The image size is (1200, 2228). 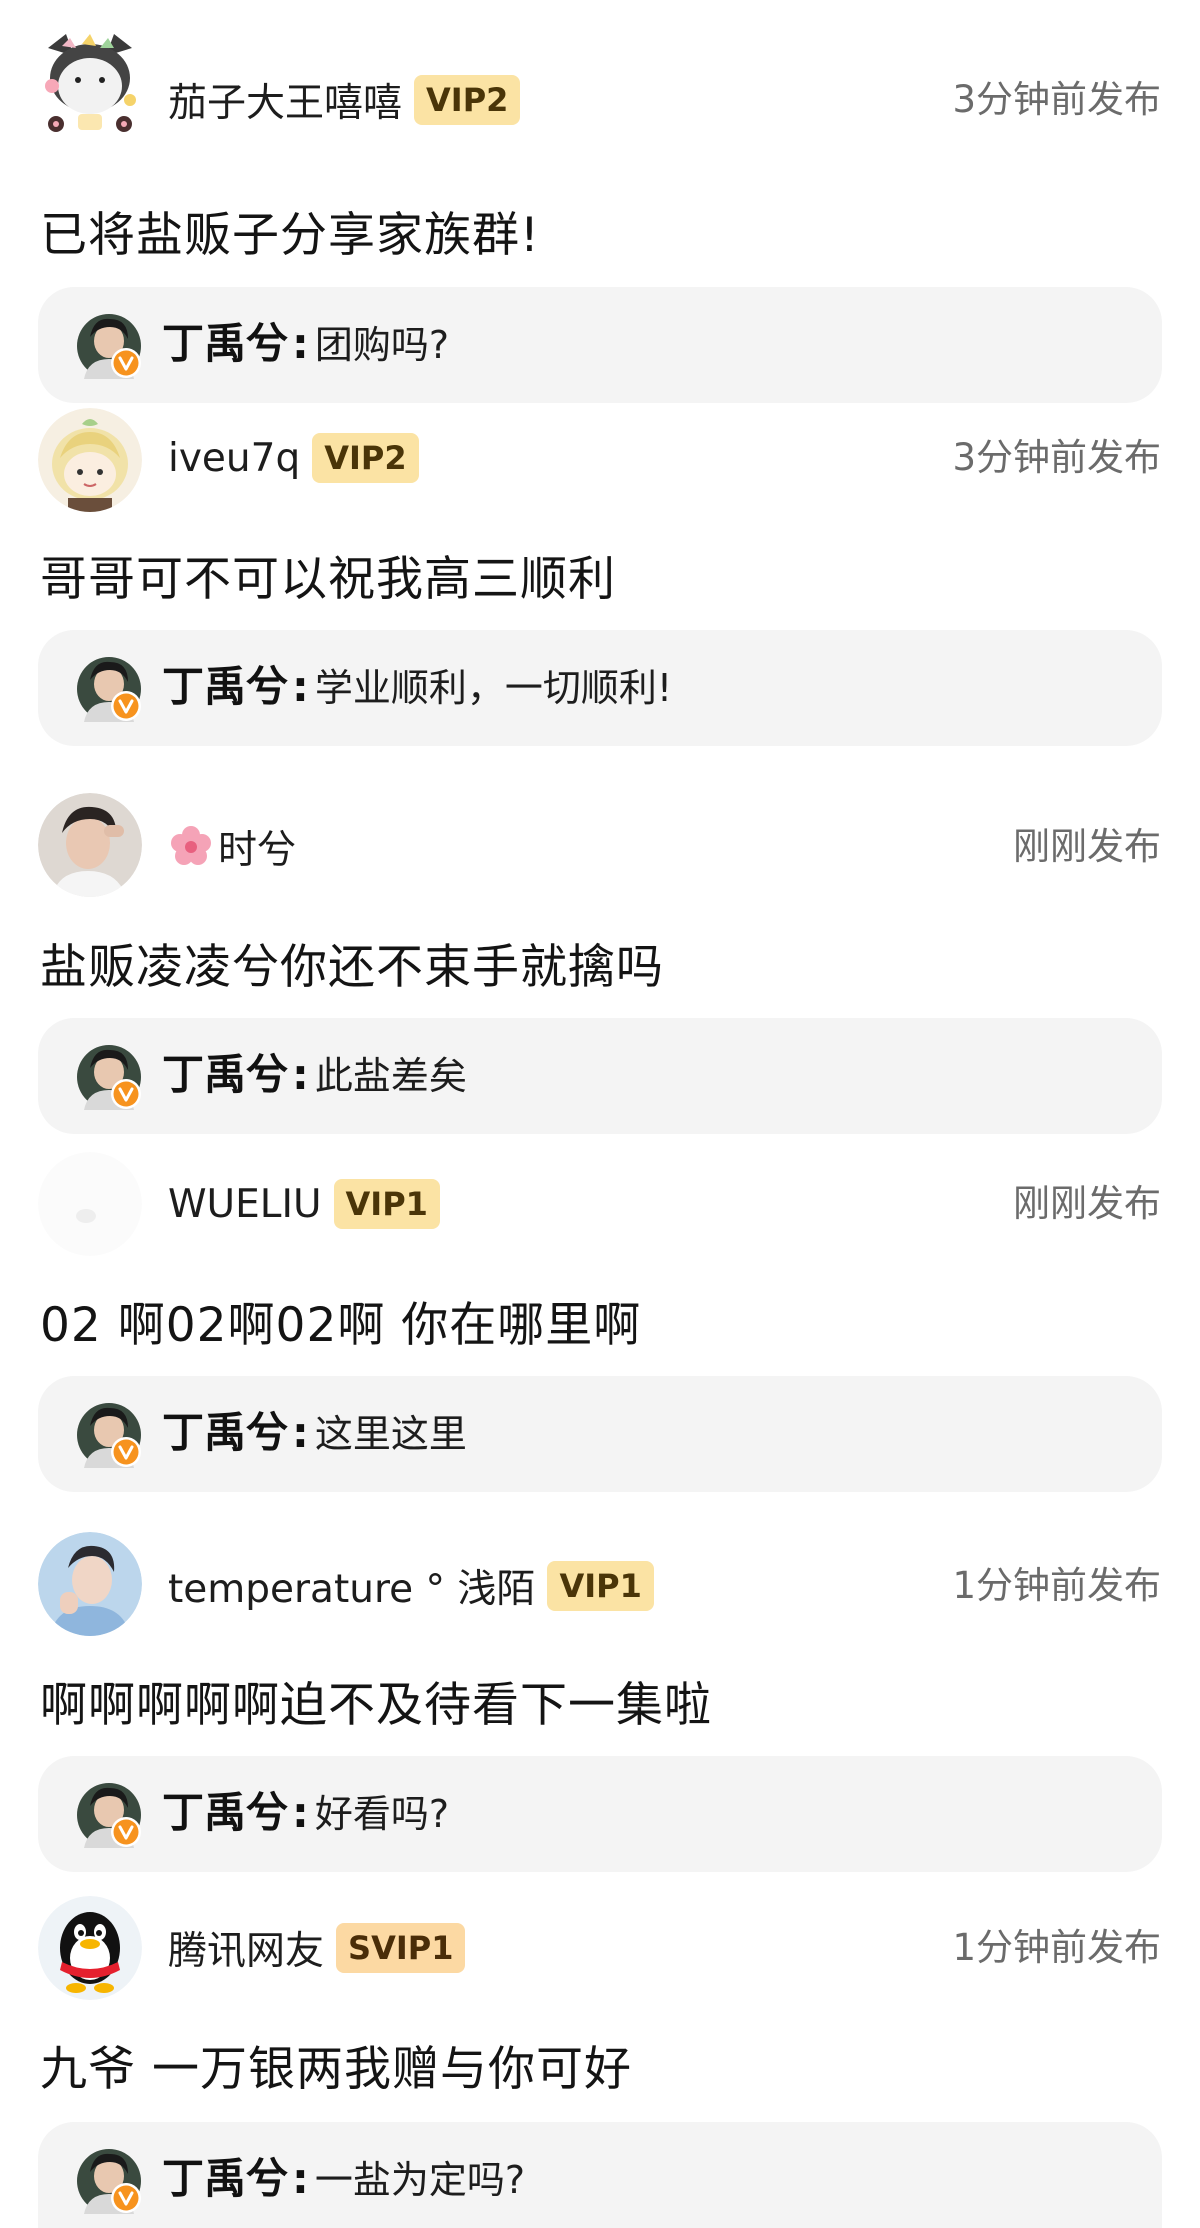 What do you see at coordinates (328, 579) in the screenshot?
I see `comment-text: 哥哥可不可以祝我高三顺利` at bounding box center [328, 579].